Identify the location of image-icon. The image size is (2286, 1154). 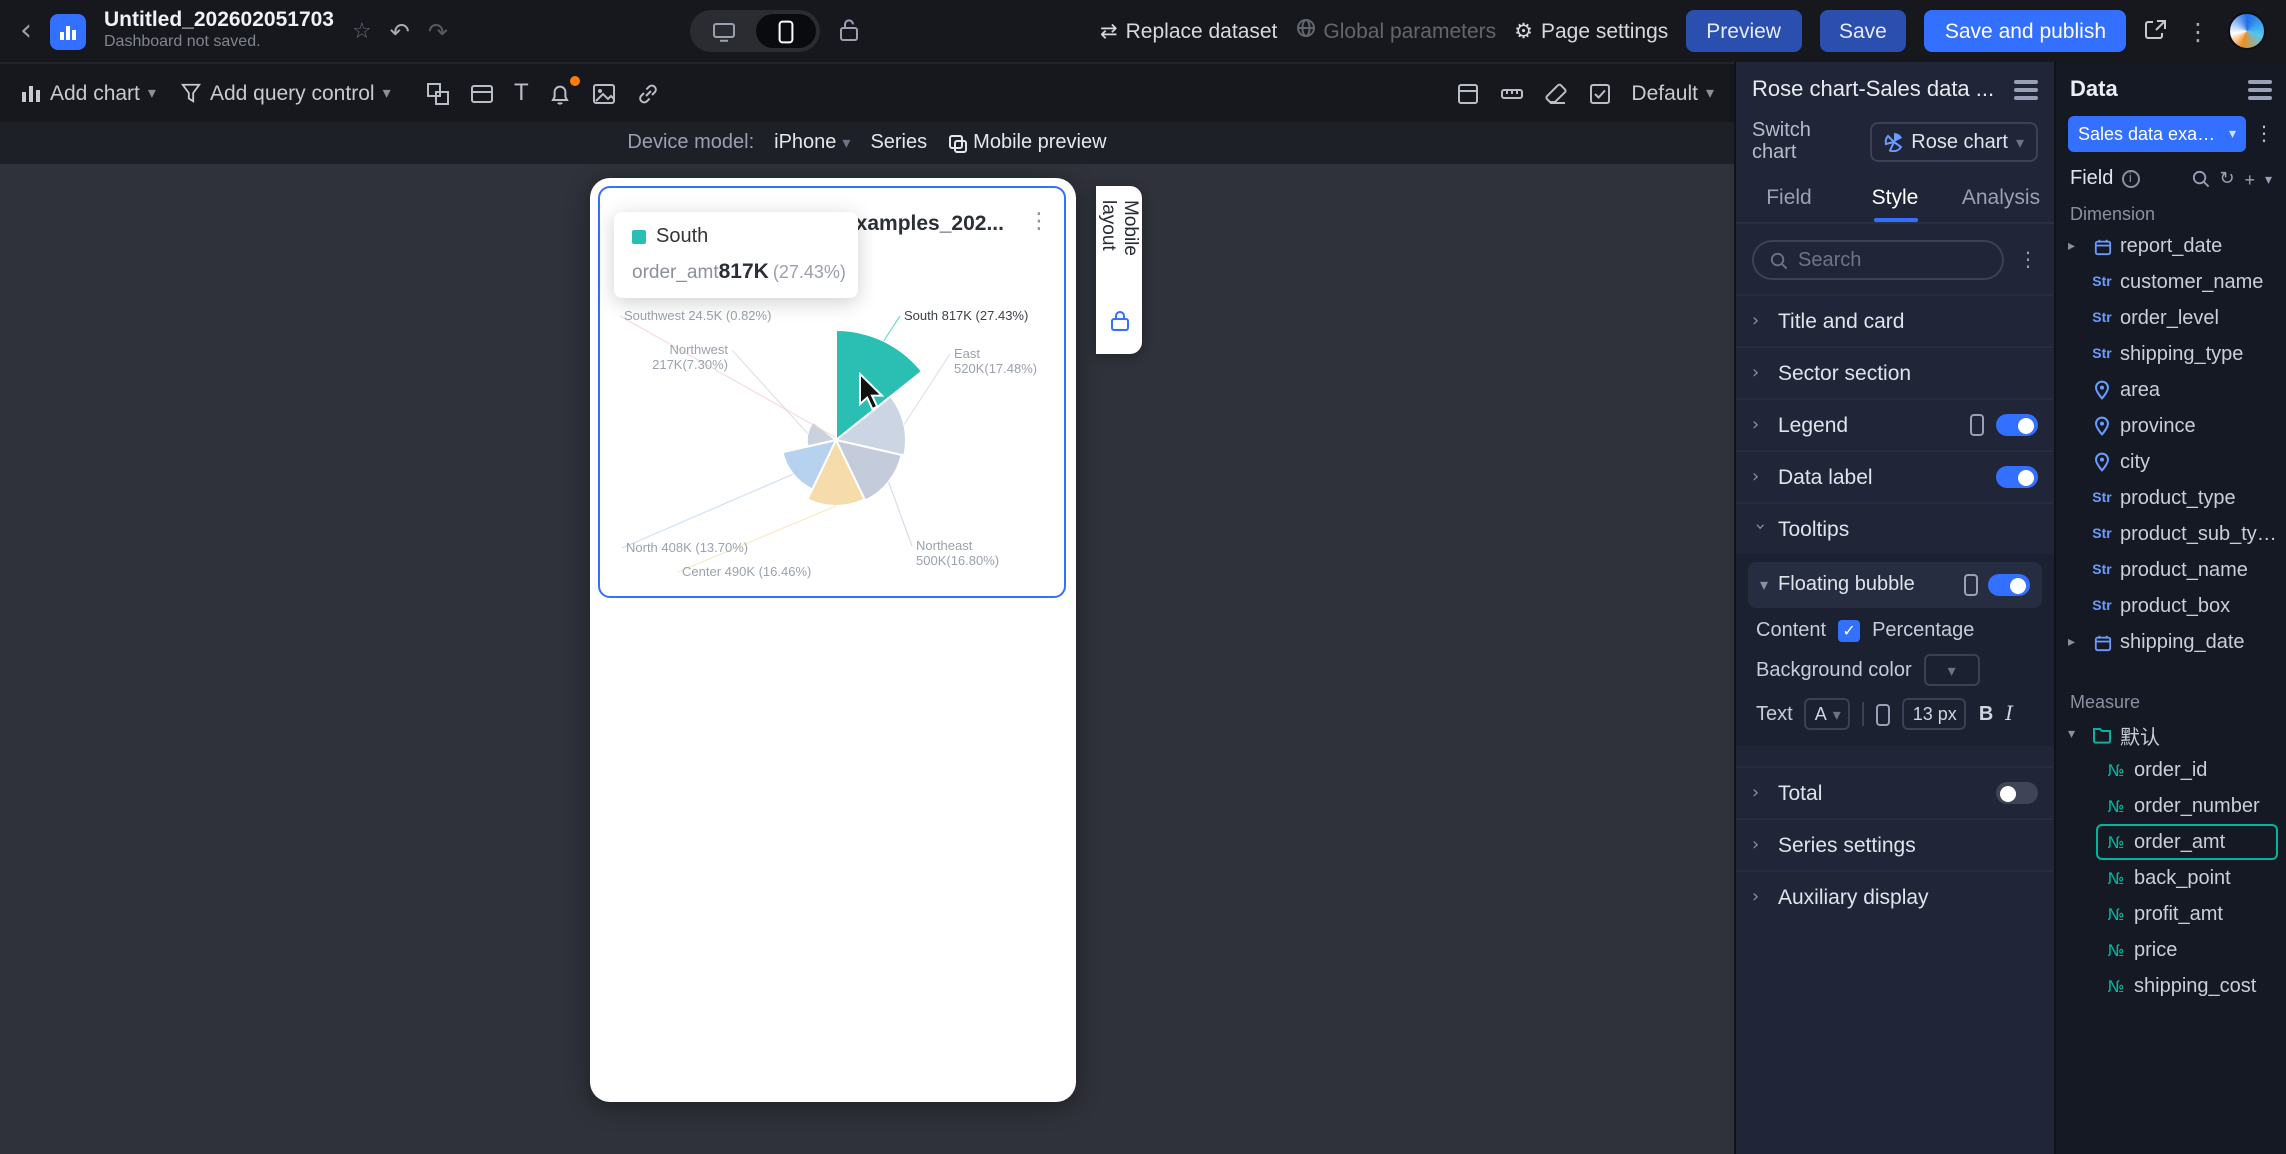
(604, 93).